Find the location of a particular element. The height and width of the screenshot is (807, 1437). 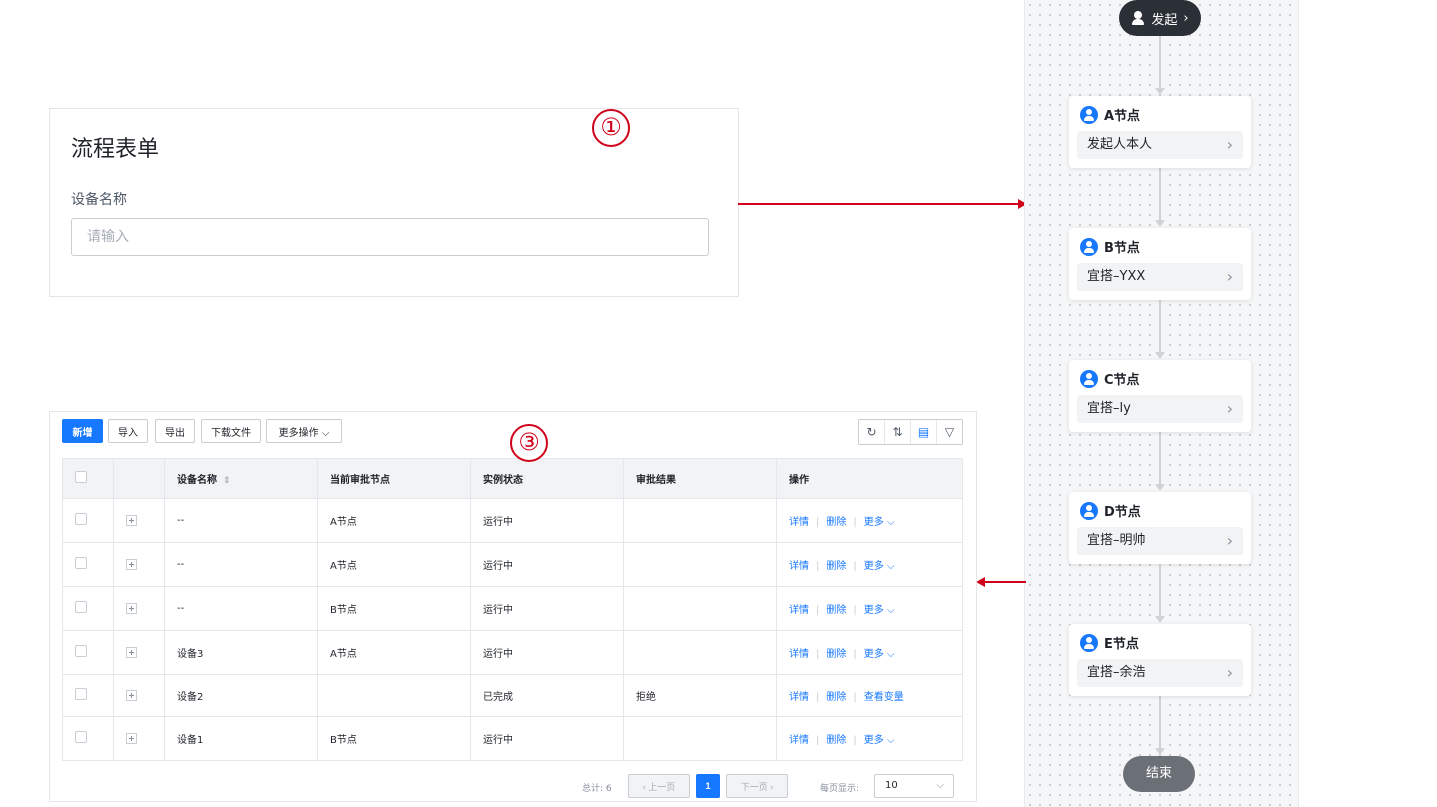

table-row: 设备1 B节点 运行中 详情 | 删除 | 更多 ⌵ is located at coordinates (512, 738).